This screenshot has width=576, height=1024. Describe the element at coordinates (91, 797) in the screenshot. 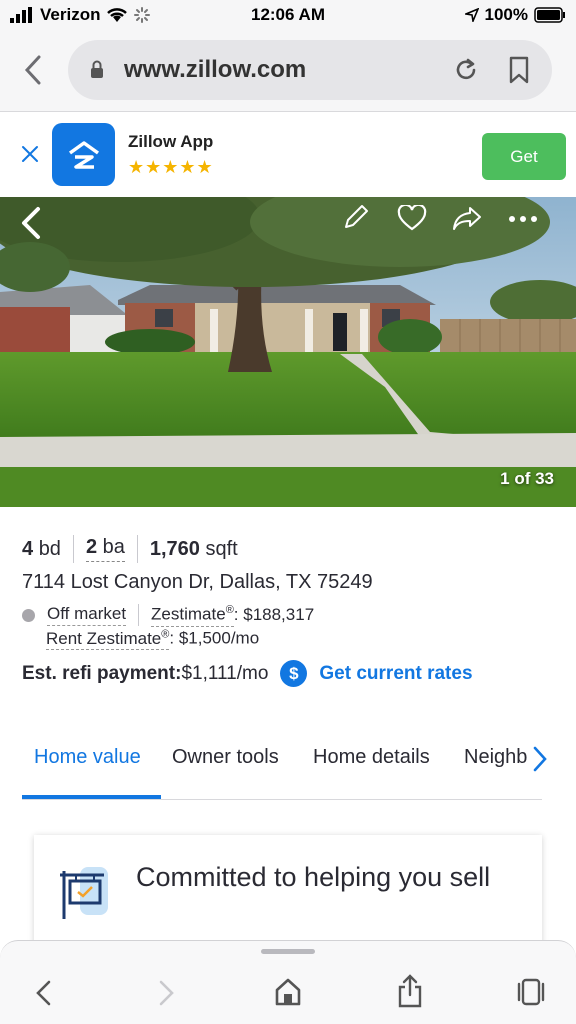

I see `active-tab-indicator` at that location.